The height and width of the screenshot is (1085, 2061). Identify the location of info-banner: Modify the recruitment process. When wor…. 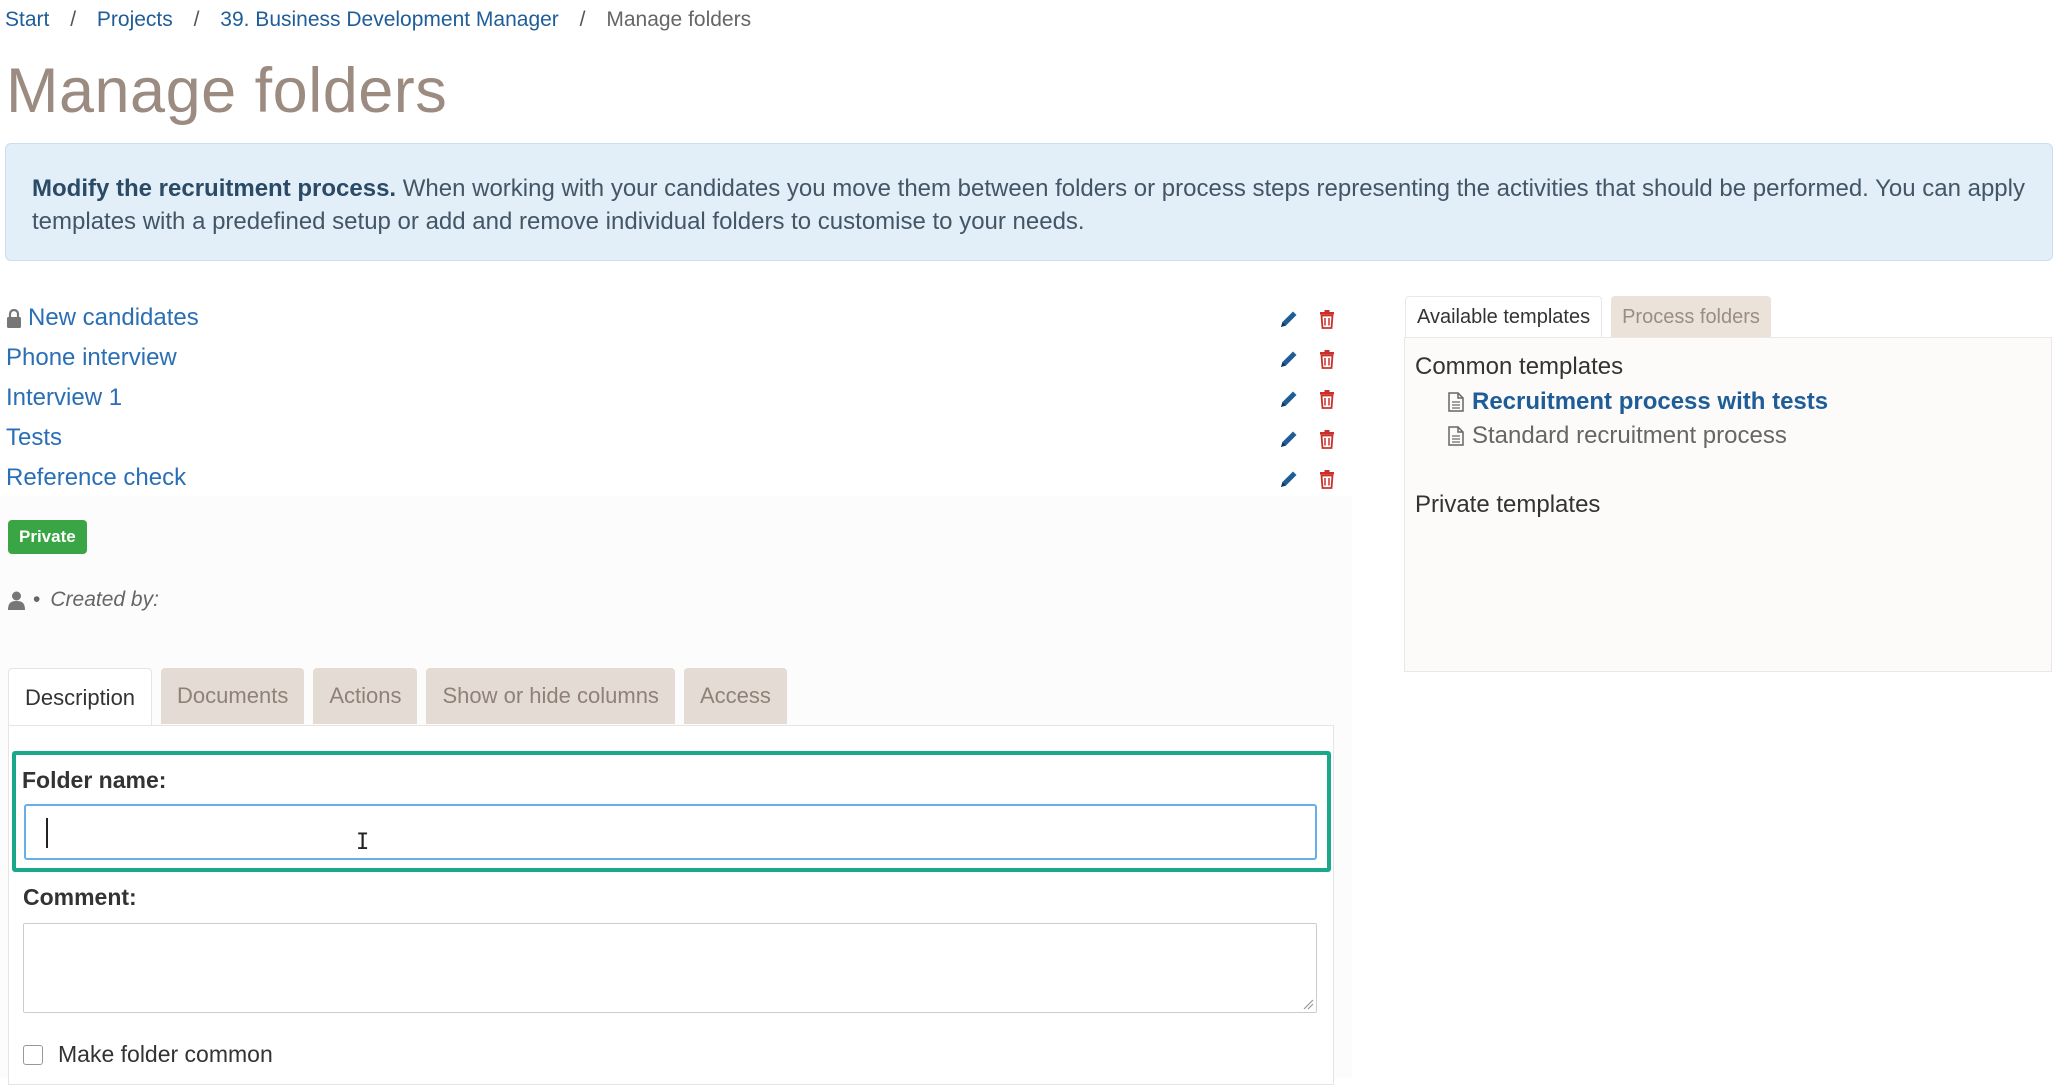
(1029, 202).